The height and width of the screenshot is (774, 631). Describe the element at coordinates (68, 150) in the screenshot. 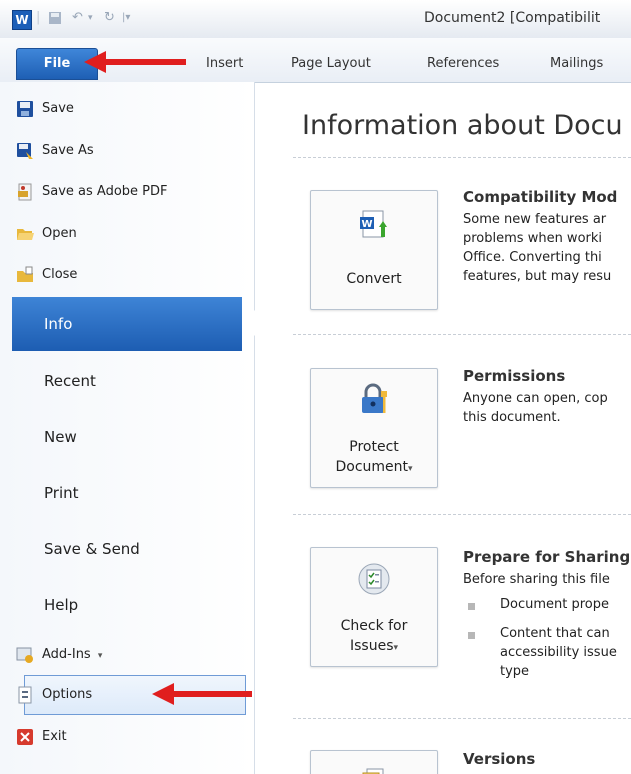

I see `save-as-menu-item: Save As` at that location.